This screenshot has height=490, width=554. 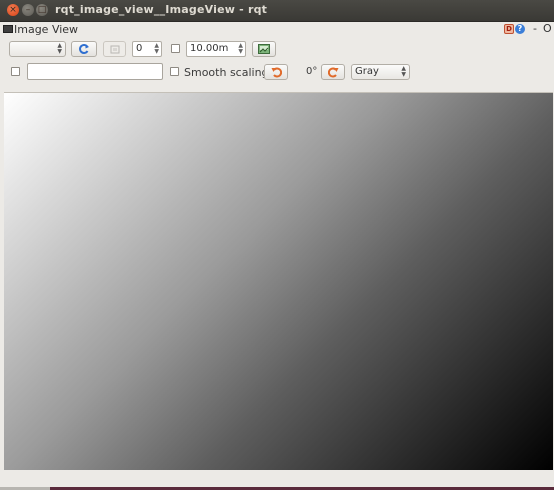 What do you see at coordinates (226, 72) in the screenshot?
I see `smooth-scaling-label: Smooth scaling` at bounding box center [226, 72].